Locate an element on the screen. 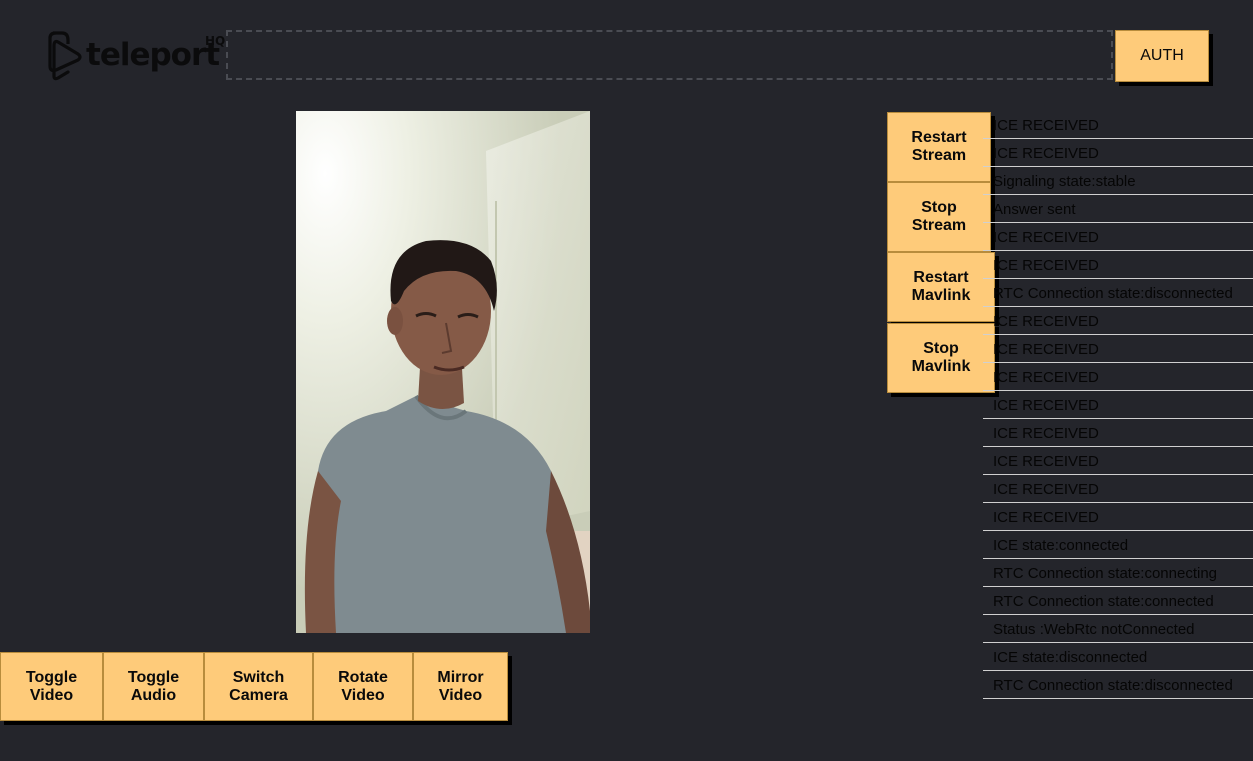  restart-stream-button: Restart Stream is located at coordinates (939, 147).